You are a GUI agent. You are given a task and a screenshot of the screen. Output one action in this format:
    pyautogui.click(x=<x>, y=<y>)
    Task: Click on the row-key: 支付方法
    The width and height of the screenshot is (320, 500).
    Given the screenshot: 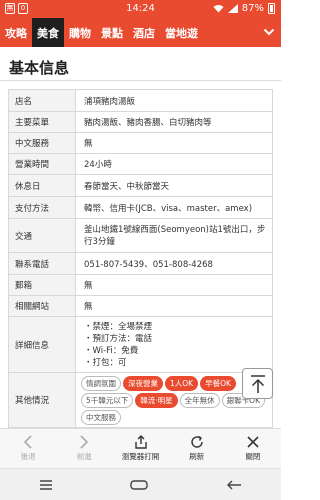 What is the action you would take?
    pyautogui.click(x=42, y=207)
    